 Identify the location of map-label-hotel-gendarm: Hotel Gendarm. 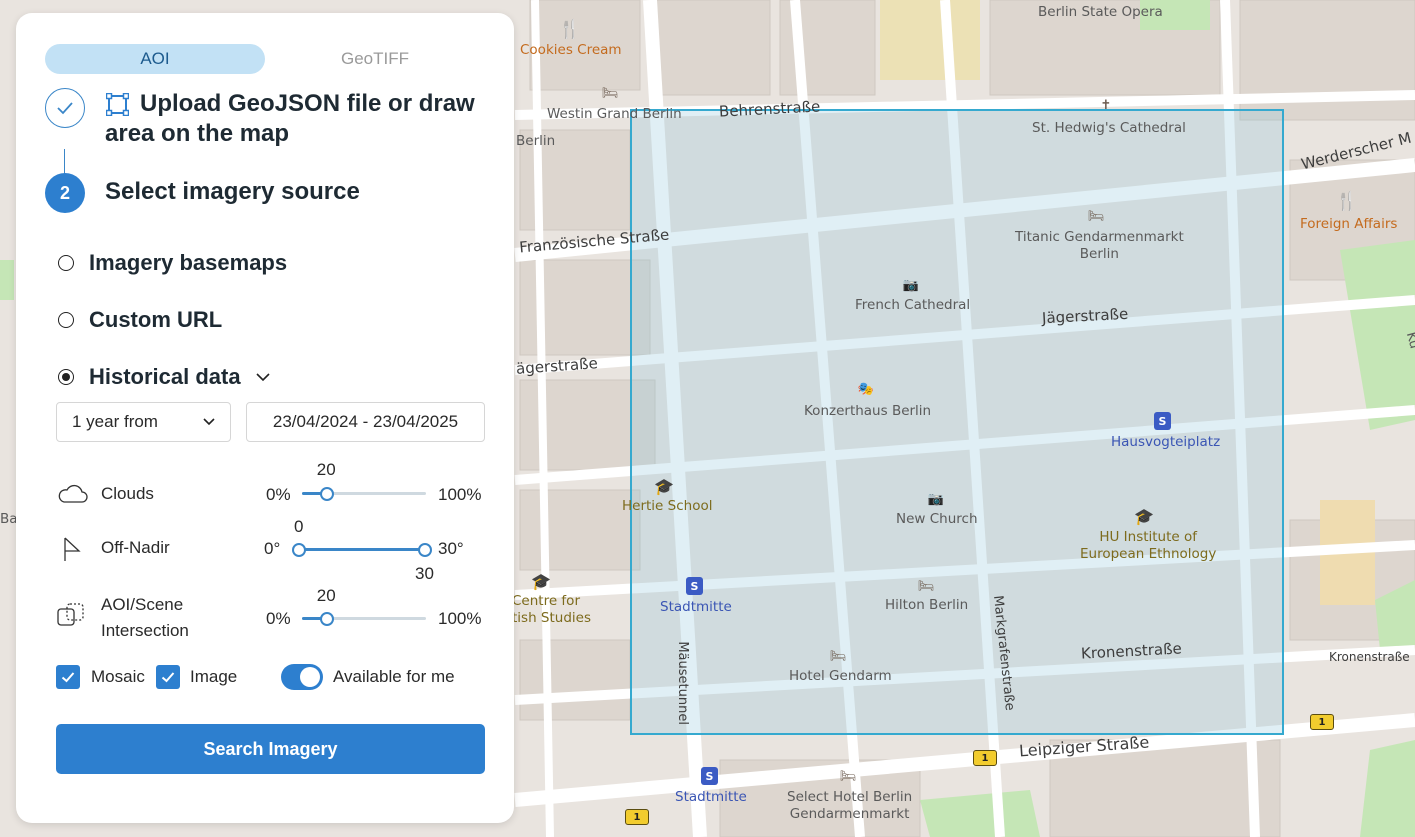
(840, 676).